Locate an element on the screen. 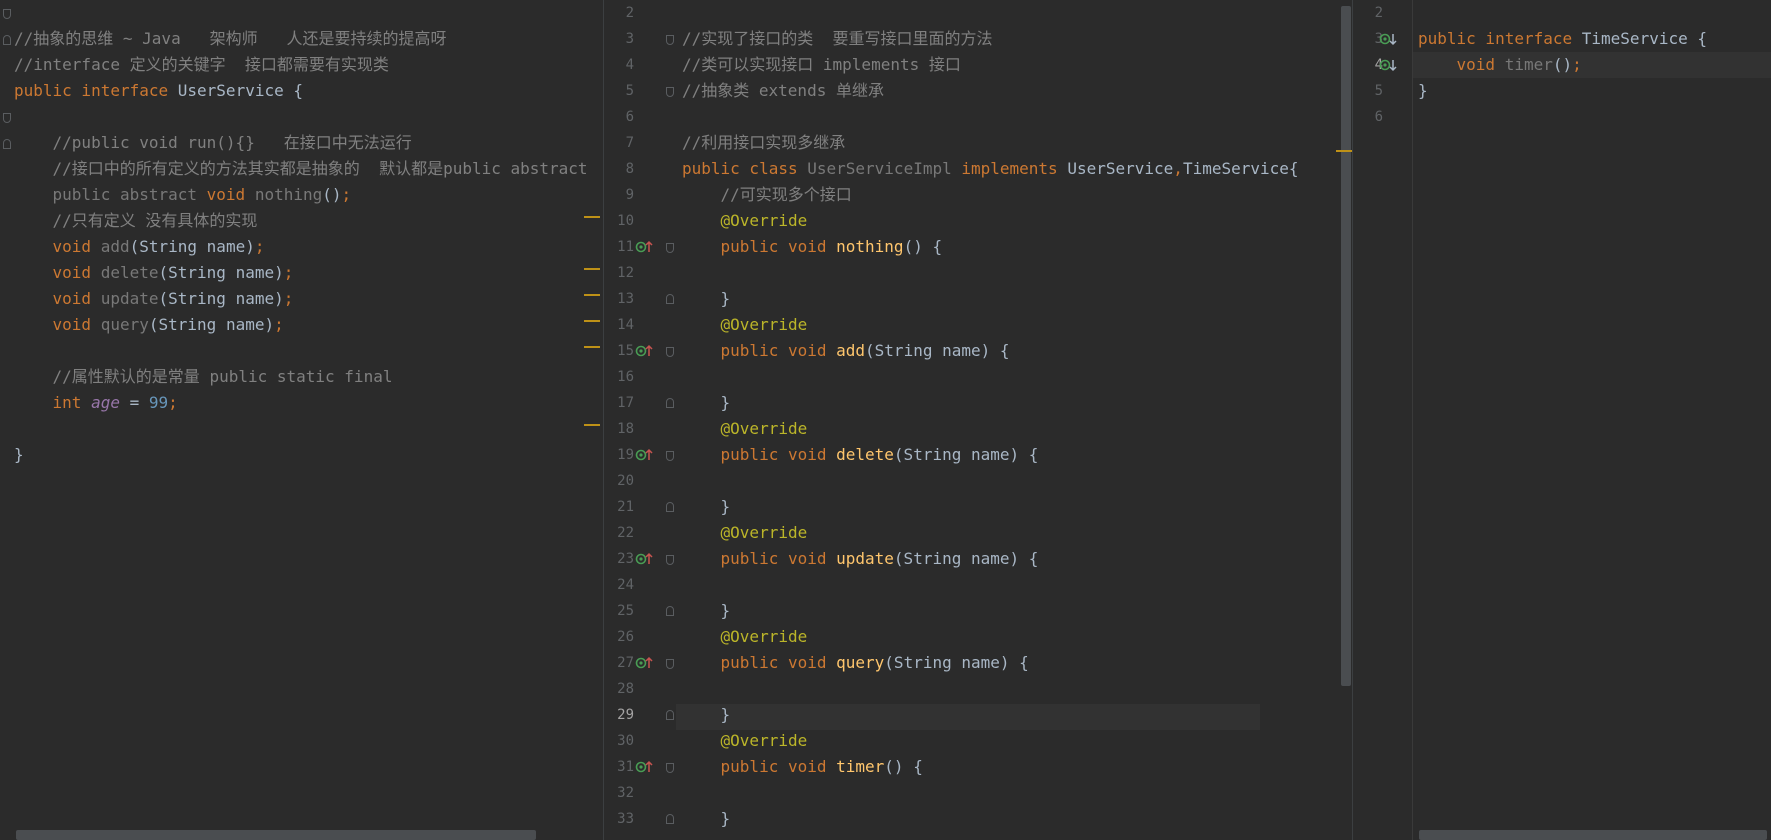  code-token: } is located at coordinates (19, 454).